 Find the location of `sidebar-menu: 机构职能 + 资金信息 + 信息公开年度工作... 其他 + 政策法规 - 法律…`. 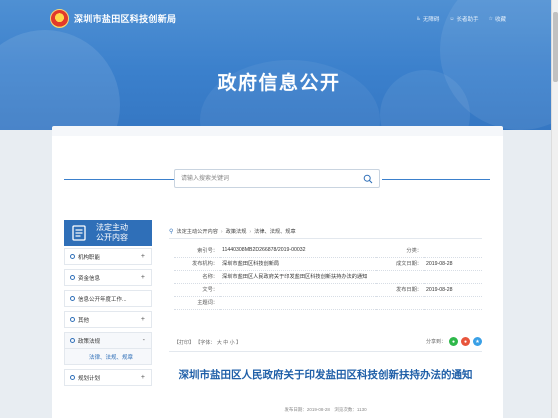

sidebar-menu: 机构职能 + 资金信息 + 信息公开年度工作... 其他 + 政策法规 - 法律… is located at coordinates (108, 319).